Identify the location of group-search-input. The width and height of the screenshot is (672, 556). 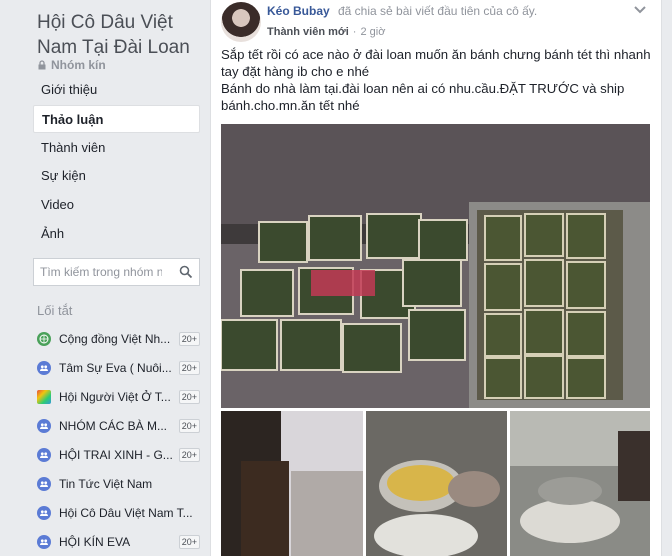
(101, 272).